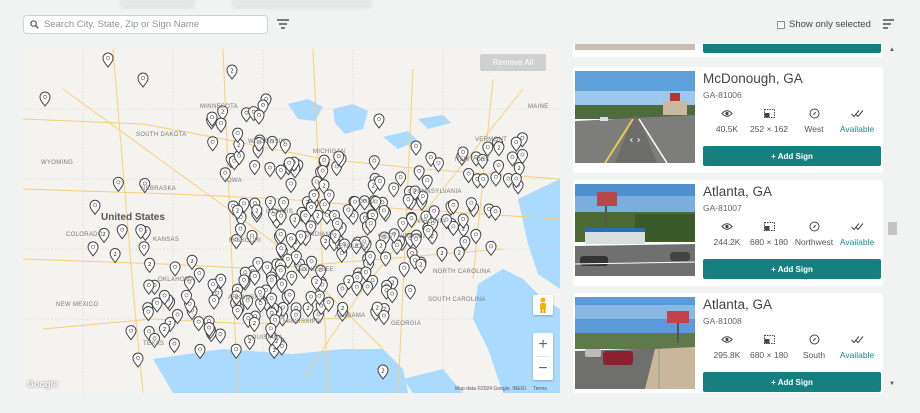 Image resolution: width=920 pixels, height=413 pixels. What do you see at coordinates (814, 129) in the screenshot?
I see `facing-value: West` at bounding box center [814, 129].